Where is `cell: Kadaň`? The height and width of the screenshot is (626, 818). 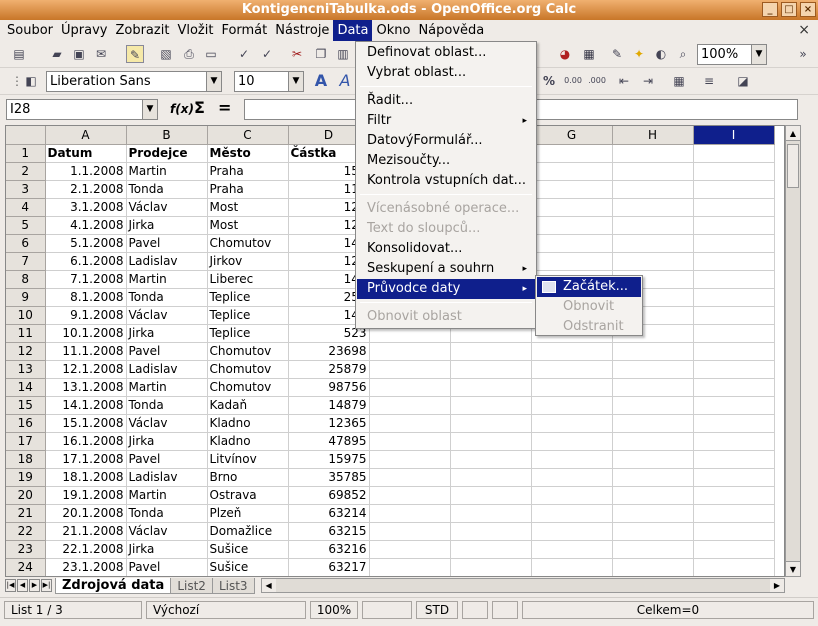 cell: Kadaň is located at coordinates (248, 405).